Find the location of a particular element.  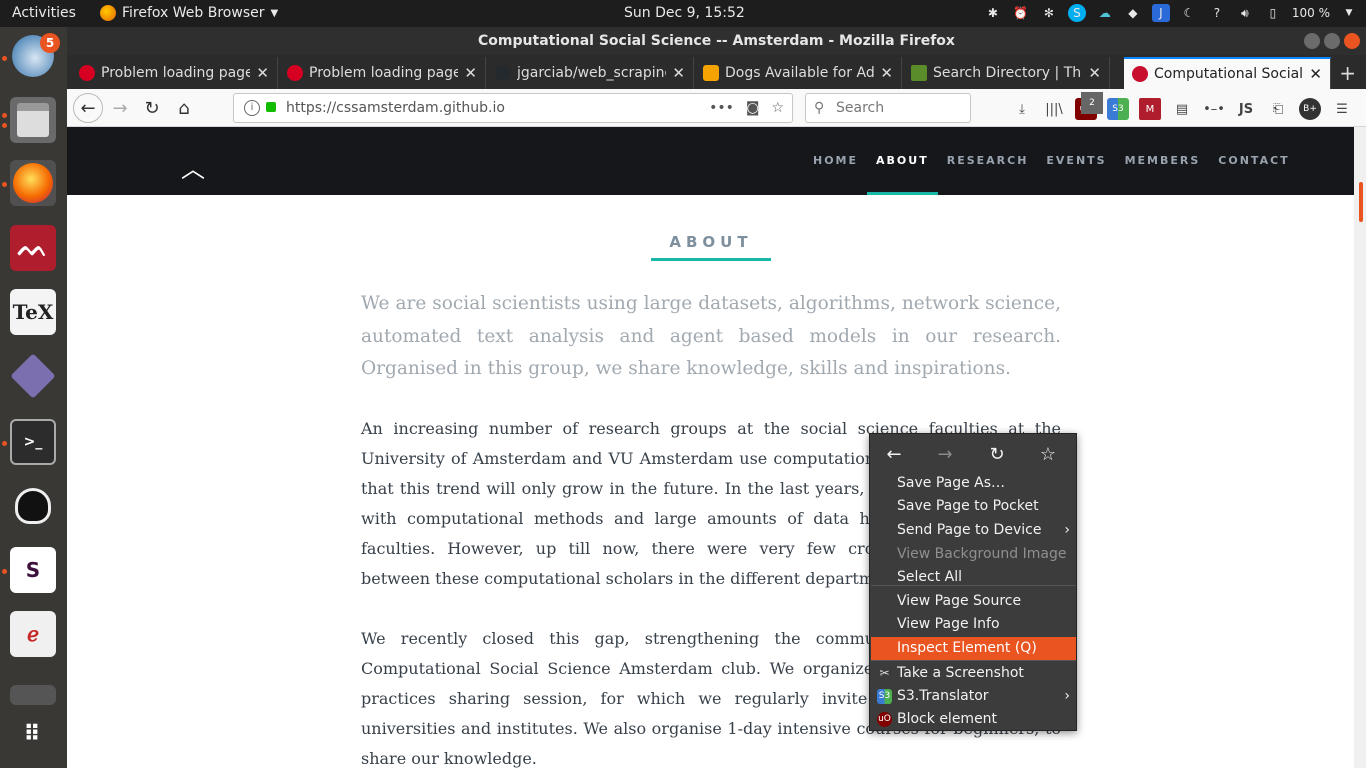

menu-view-page-source: View Page Source is located at coordinates (973, 601).